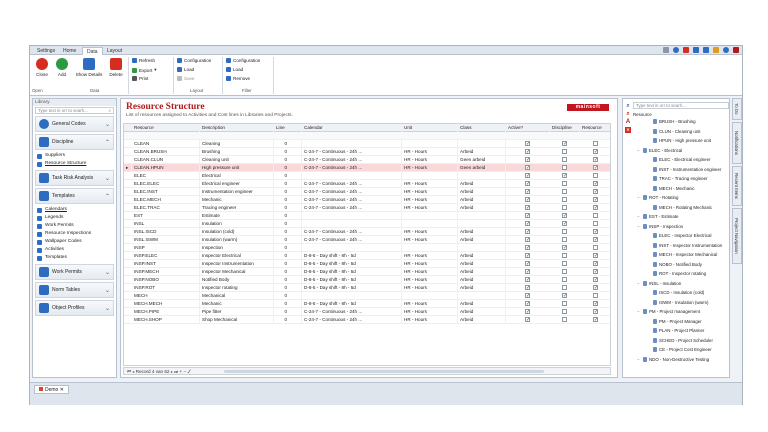 The height and width of the screenshot is (432, 768). What do you see at coordinates (679, 235) in the screenshot?
I see `tree-node: ELEC - Inspector Electrical` at bounding box center [679, 235].